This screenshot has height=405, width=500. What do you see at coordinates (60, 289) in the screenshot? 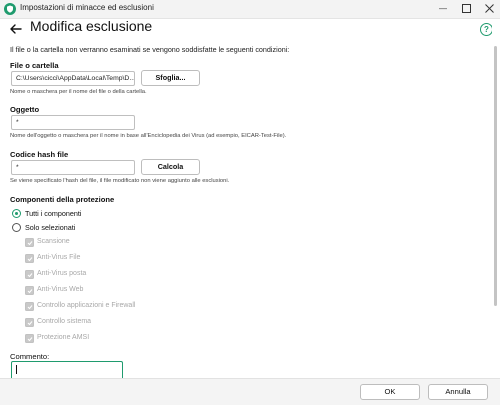
I see `checkbox-label: Anti-Virus Web` at bounding box center [60, 289].